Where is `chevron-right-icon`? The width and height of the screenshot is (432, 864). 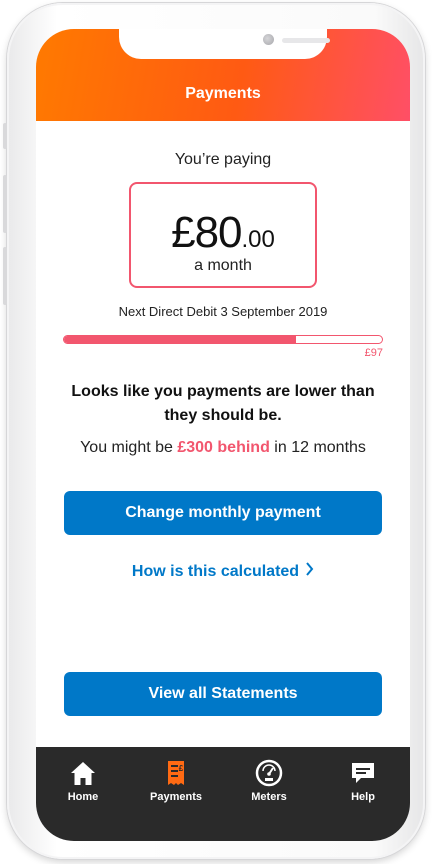
chevron-right-icon is located at coordinates (309, 571).